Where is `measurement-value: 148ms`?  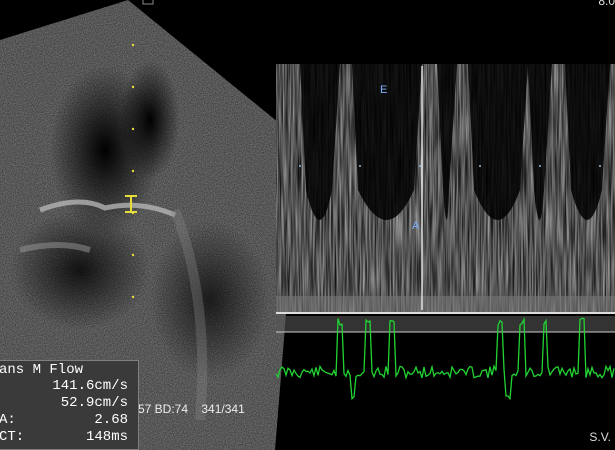 measurement-value: 148ms is located at coordinates (106, 437).